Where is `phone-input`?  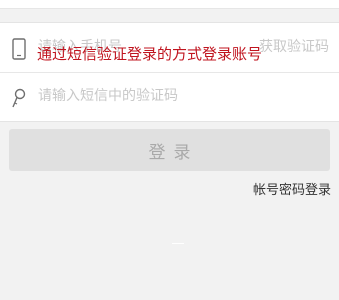
phone-input is located at coordinates (143, 47).